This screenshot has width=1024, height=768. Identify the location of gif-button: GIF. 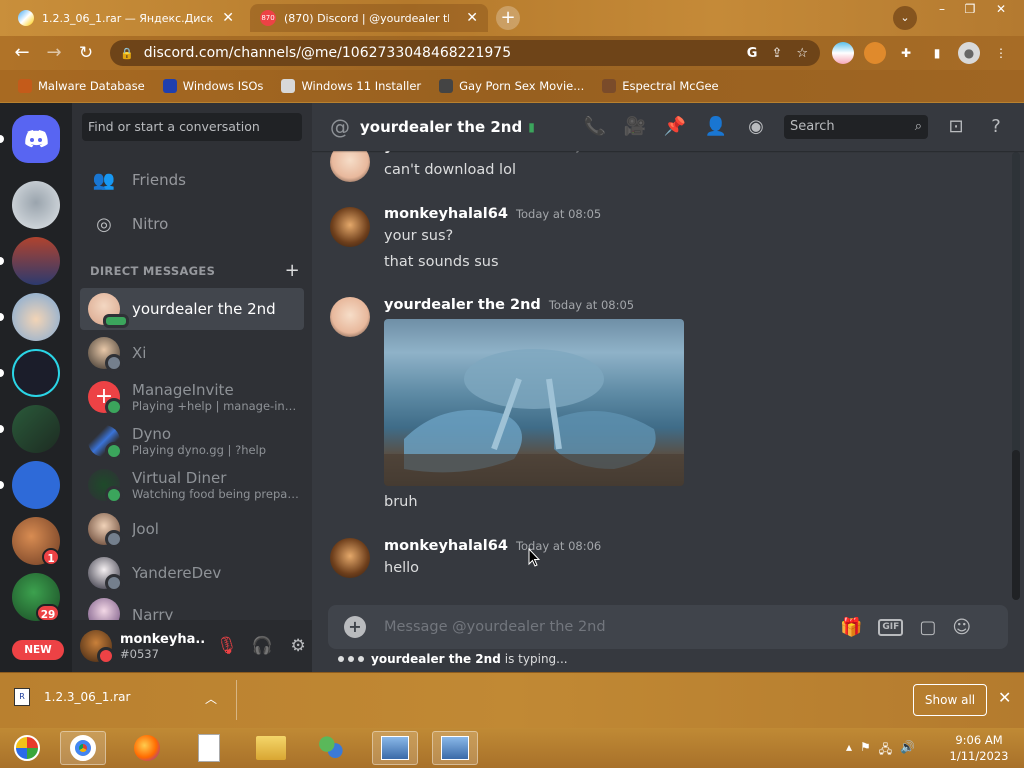
(891, 627).